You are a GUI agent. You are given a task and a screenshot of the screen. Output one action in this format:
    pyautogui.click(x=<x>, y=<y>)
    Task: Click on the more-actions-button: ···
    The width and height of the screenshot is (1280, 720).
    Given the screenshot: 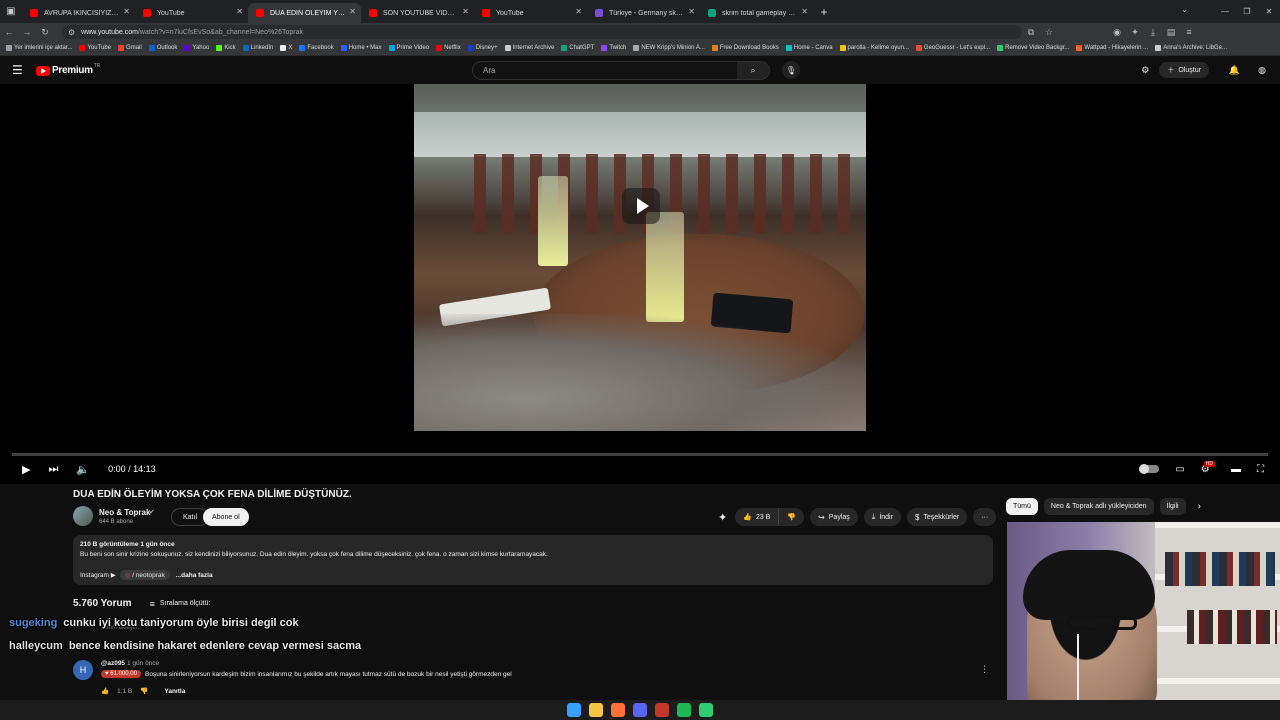 What is the action you would take?
    pyautogui.click(x=985, y=517)
    